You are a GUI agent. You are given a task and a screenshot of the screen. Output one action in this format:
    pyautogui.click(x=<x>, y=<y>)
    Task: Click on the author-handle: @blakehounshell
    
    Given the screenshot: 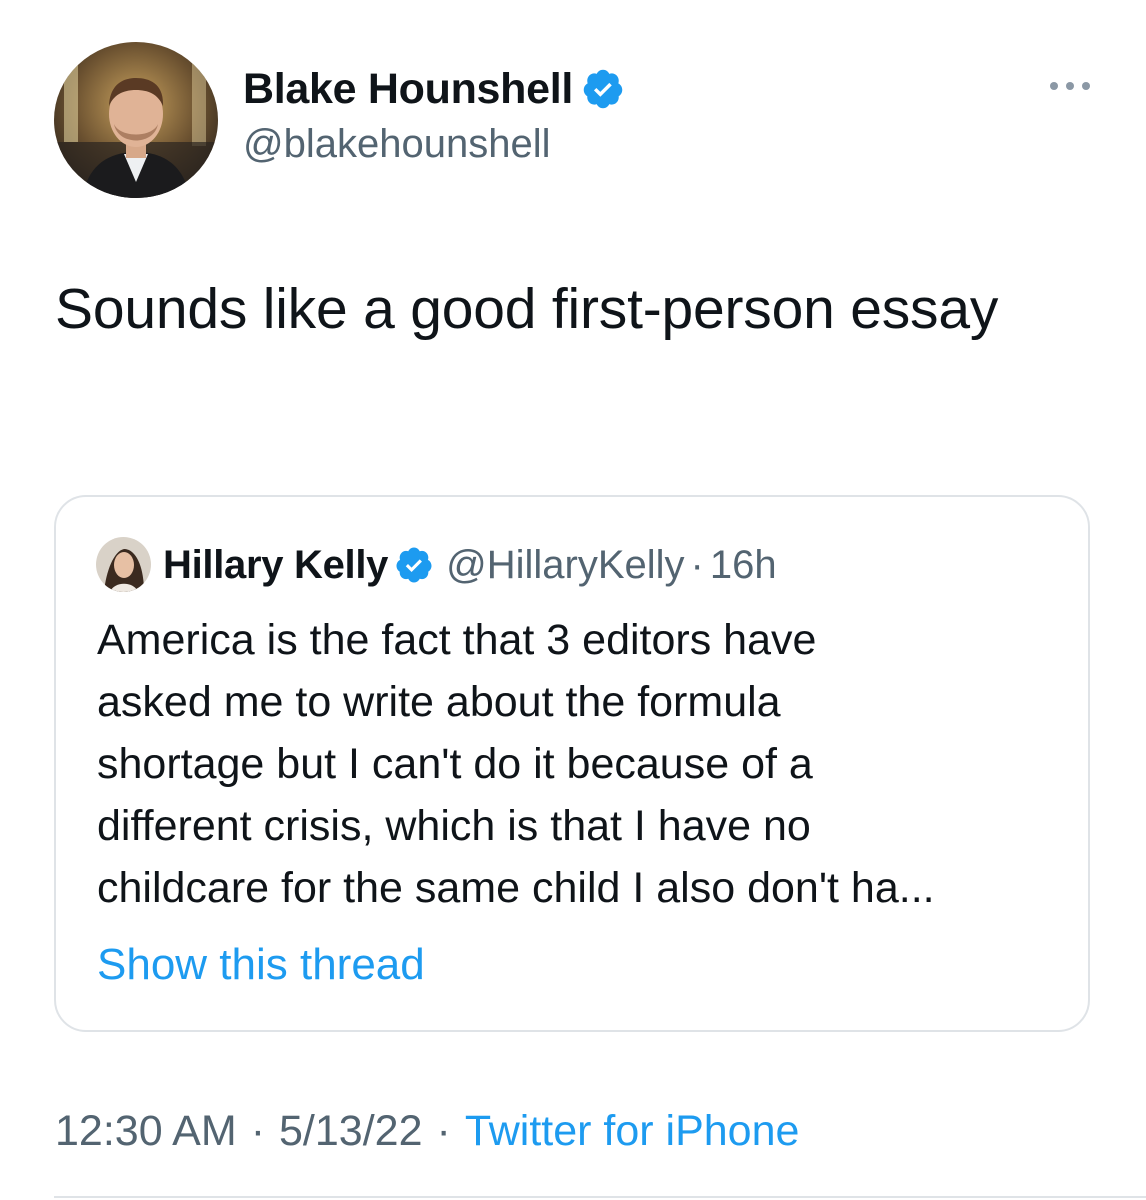 What is the action you would take?
    pyautogui.click(x=396, y=144)
    